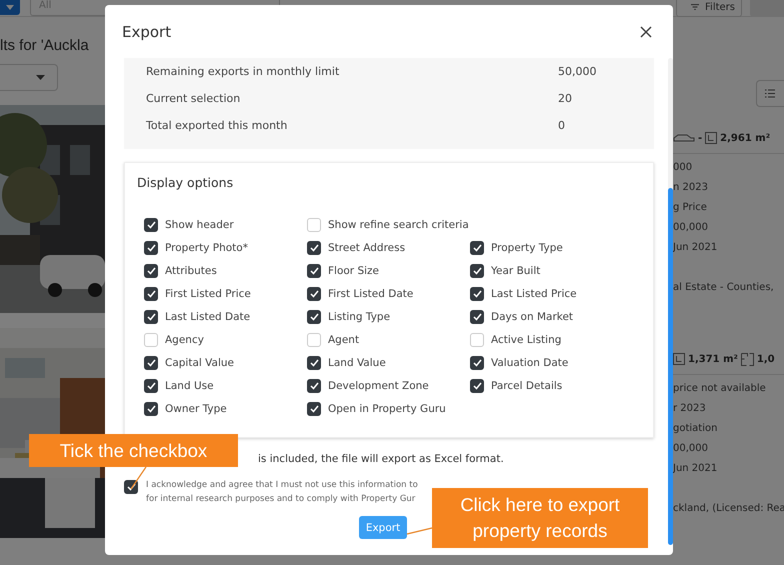 Image resolution: width=784 pixels, height=565 pixels. I want to click on results-heading: lts for 'Auckla, so click(45, 45).